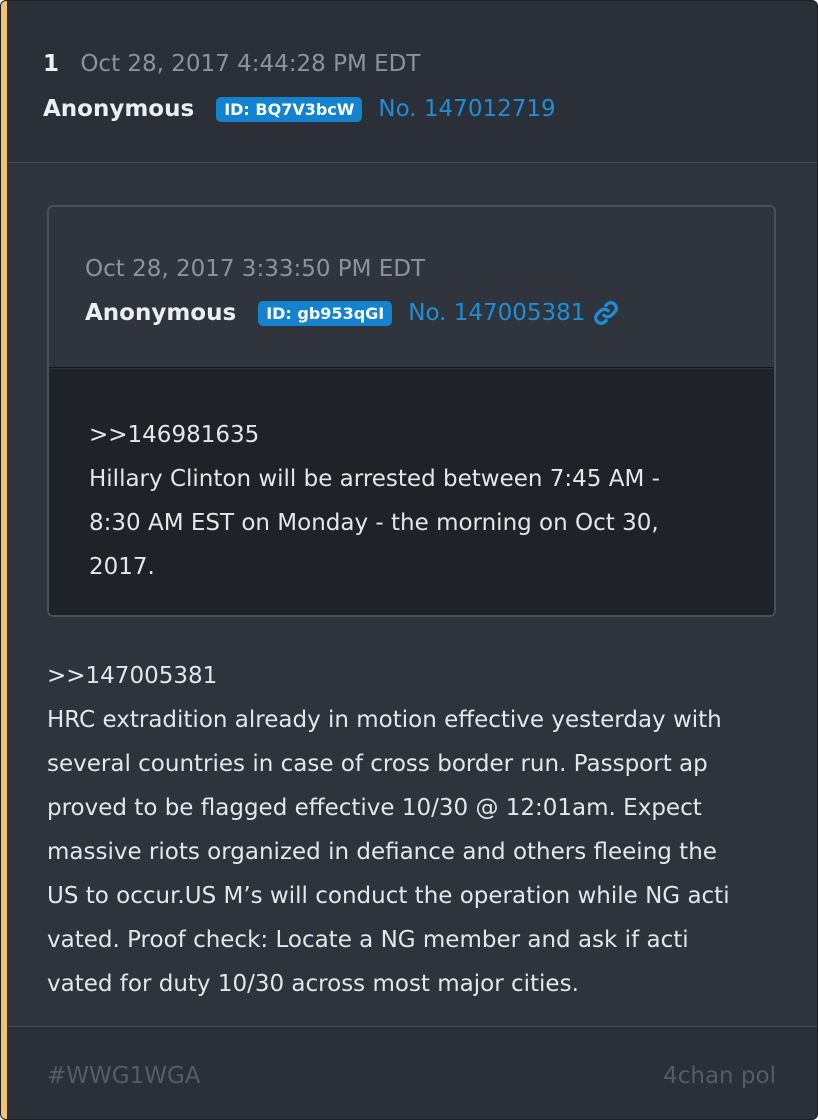  I want to click on quoted-post-id-badge: ID: gb953qGI, so click(325, 313).